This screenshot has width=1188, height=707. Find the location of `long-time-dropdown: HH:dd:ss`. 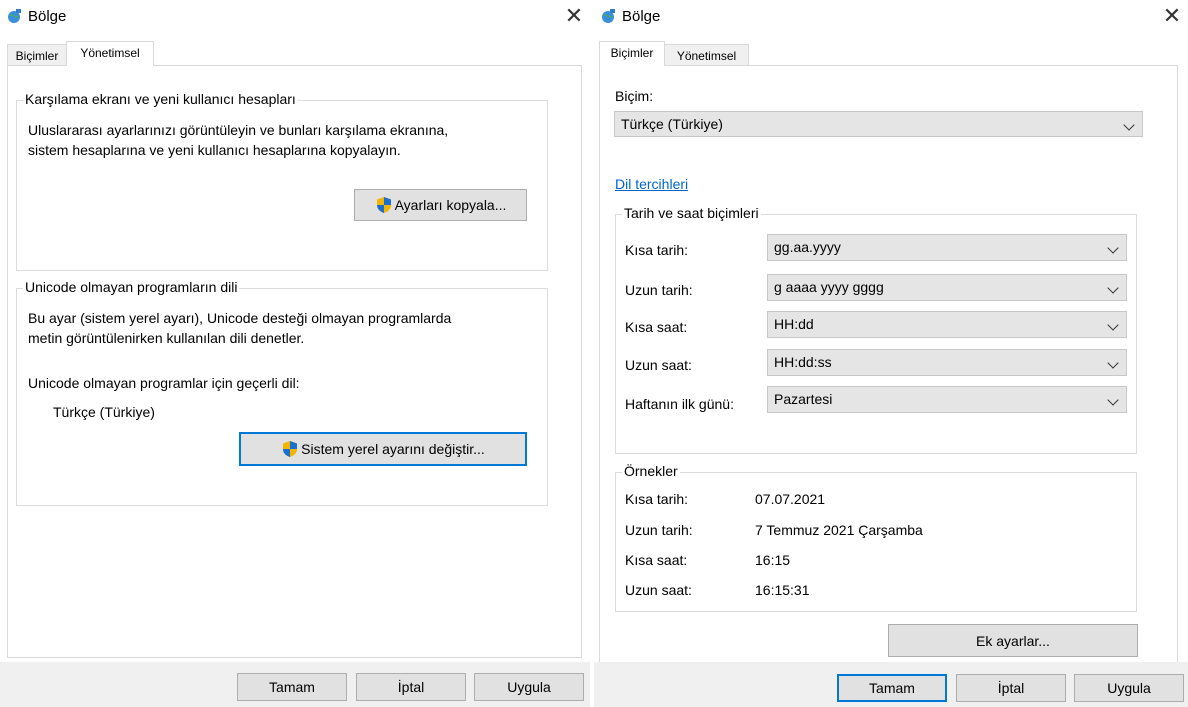

long-time-dropdown: HH:dd:ss is located at coordinates (947, 362).